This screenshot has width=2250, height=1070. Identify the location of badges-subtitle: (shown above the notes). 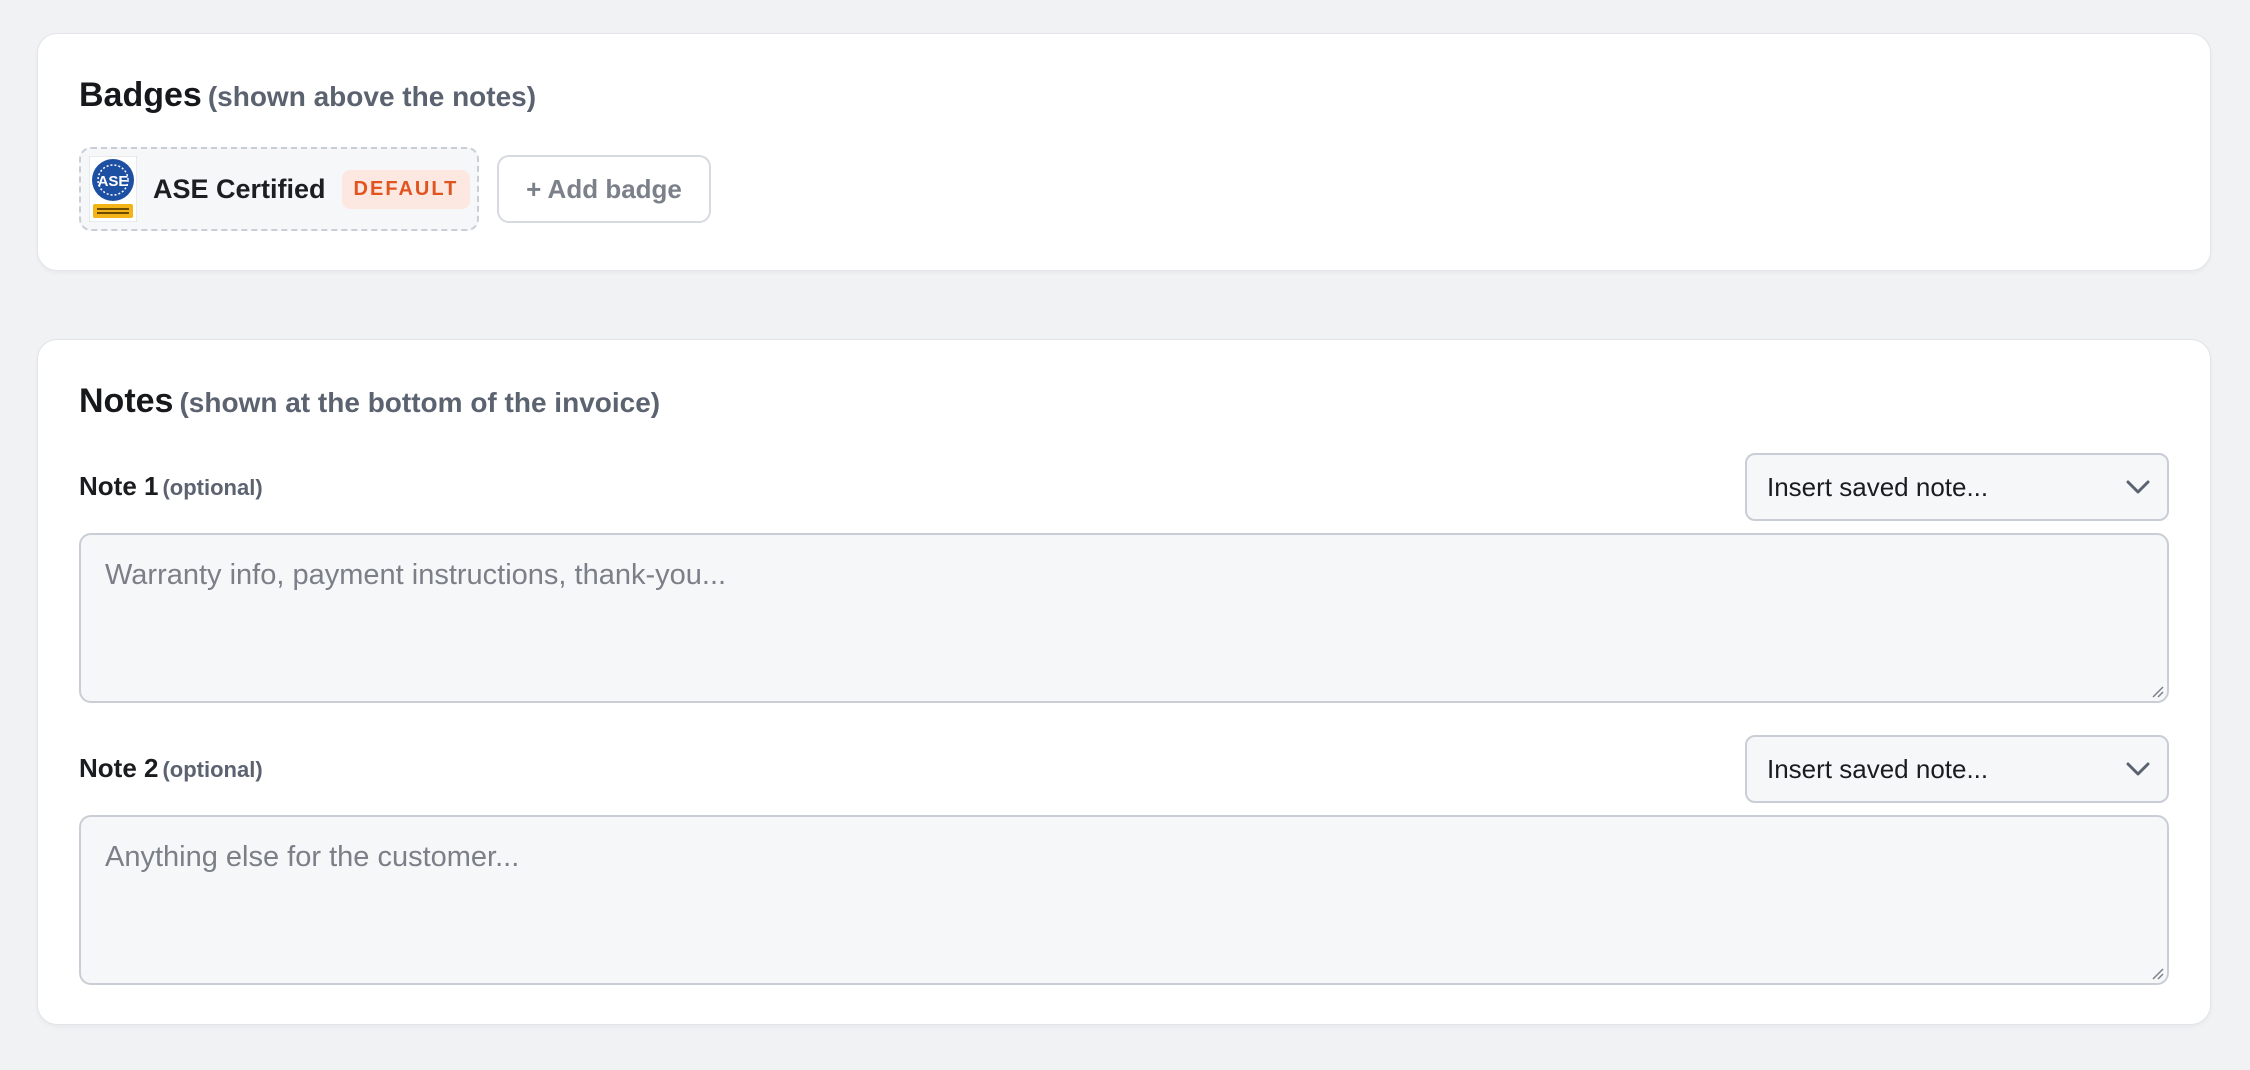
(372, 96).